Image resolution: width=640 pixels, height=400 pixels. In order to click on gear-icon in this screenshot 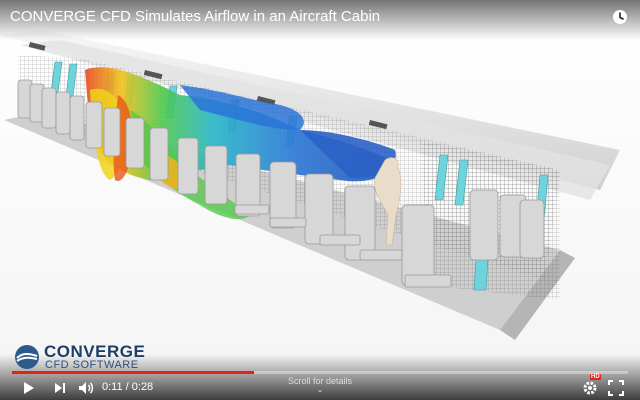, I will do `click(590, 388)`.